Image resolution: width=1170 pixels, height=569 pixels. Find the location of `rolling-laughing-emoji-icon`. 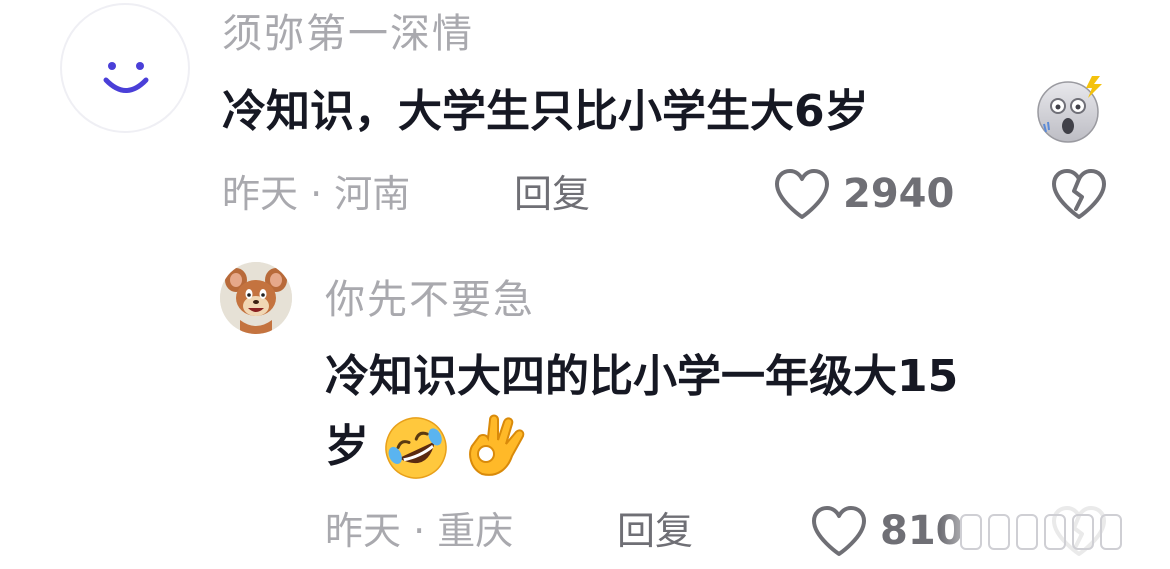

rolling-laughing-emoji-icon is located at coordinates (416, 448).